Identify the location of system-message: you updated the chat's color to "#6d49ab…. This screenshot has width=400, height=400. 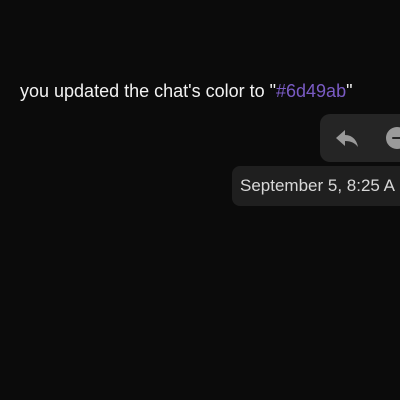
(186, 91).